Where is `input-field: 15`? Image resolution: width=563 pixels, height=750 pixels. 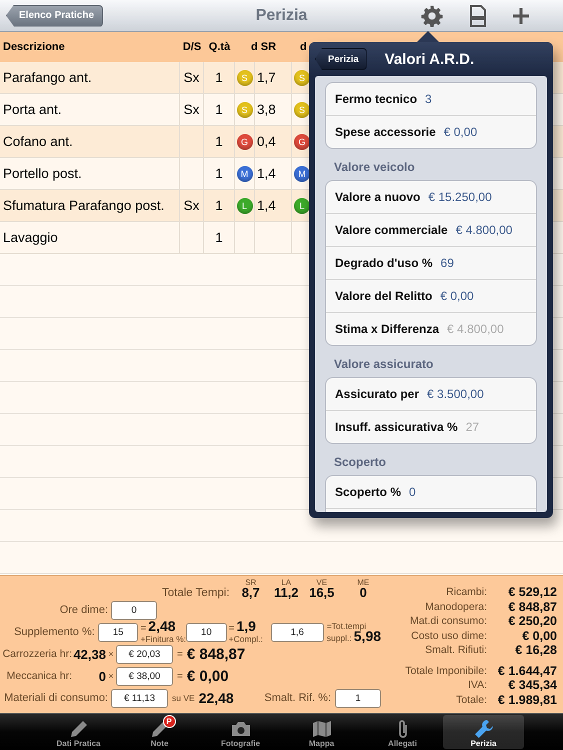
input-field: 15 is located at coordinates (118, 632).